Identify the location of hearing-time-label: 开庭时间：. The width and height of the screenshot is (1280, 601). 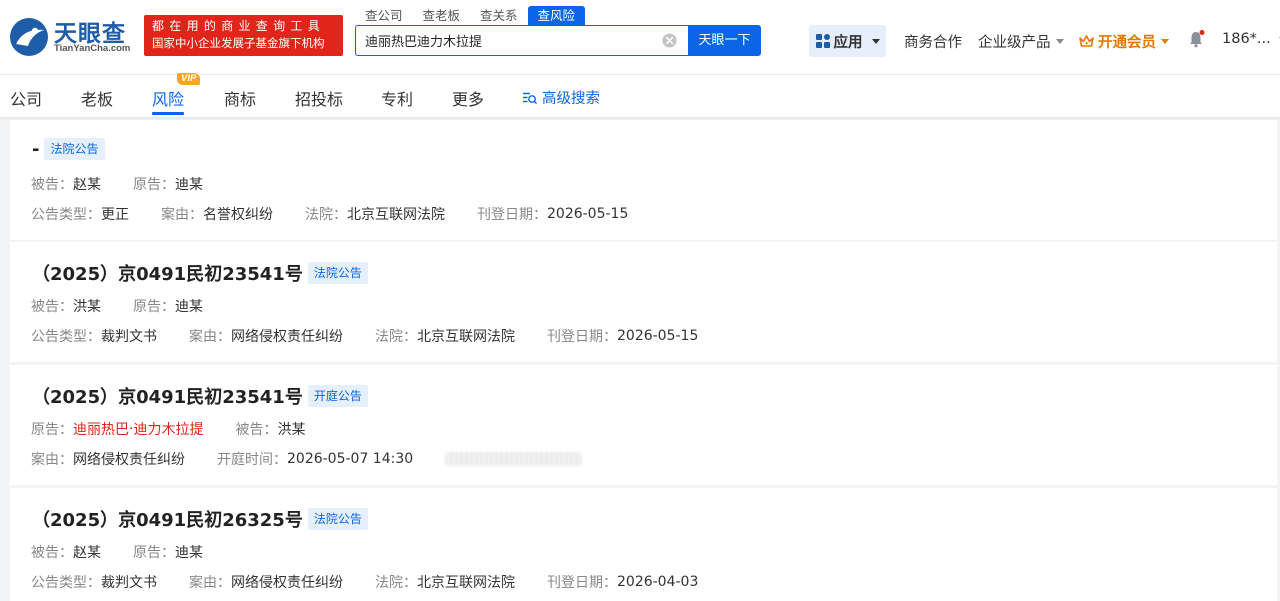
(252, 460).